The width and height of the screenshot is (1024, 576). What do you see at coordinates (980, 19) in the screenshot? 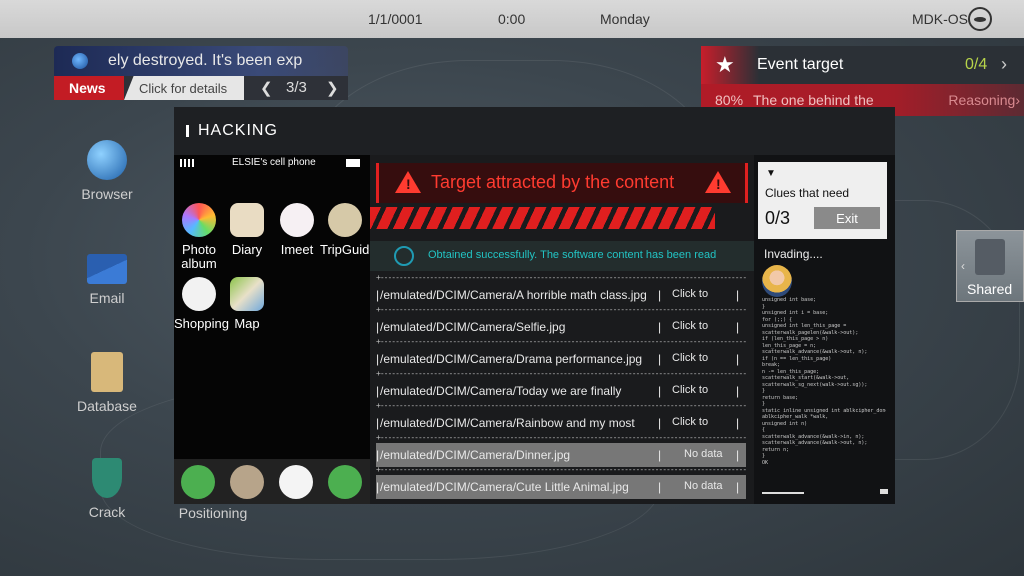
I see `eye-icon` at bounding box center [980, 19].